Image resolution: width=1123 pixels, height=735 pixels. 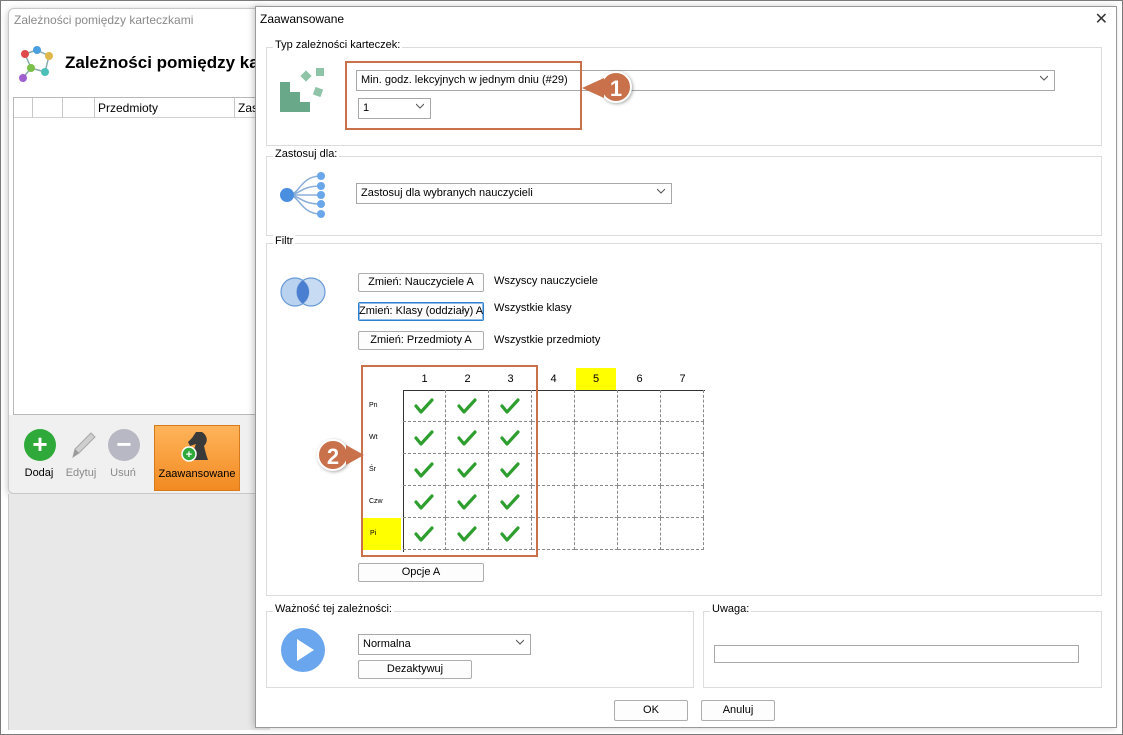 I want to click on annotation-badge-2: 2, so click(x=333, y=455).